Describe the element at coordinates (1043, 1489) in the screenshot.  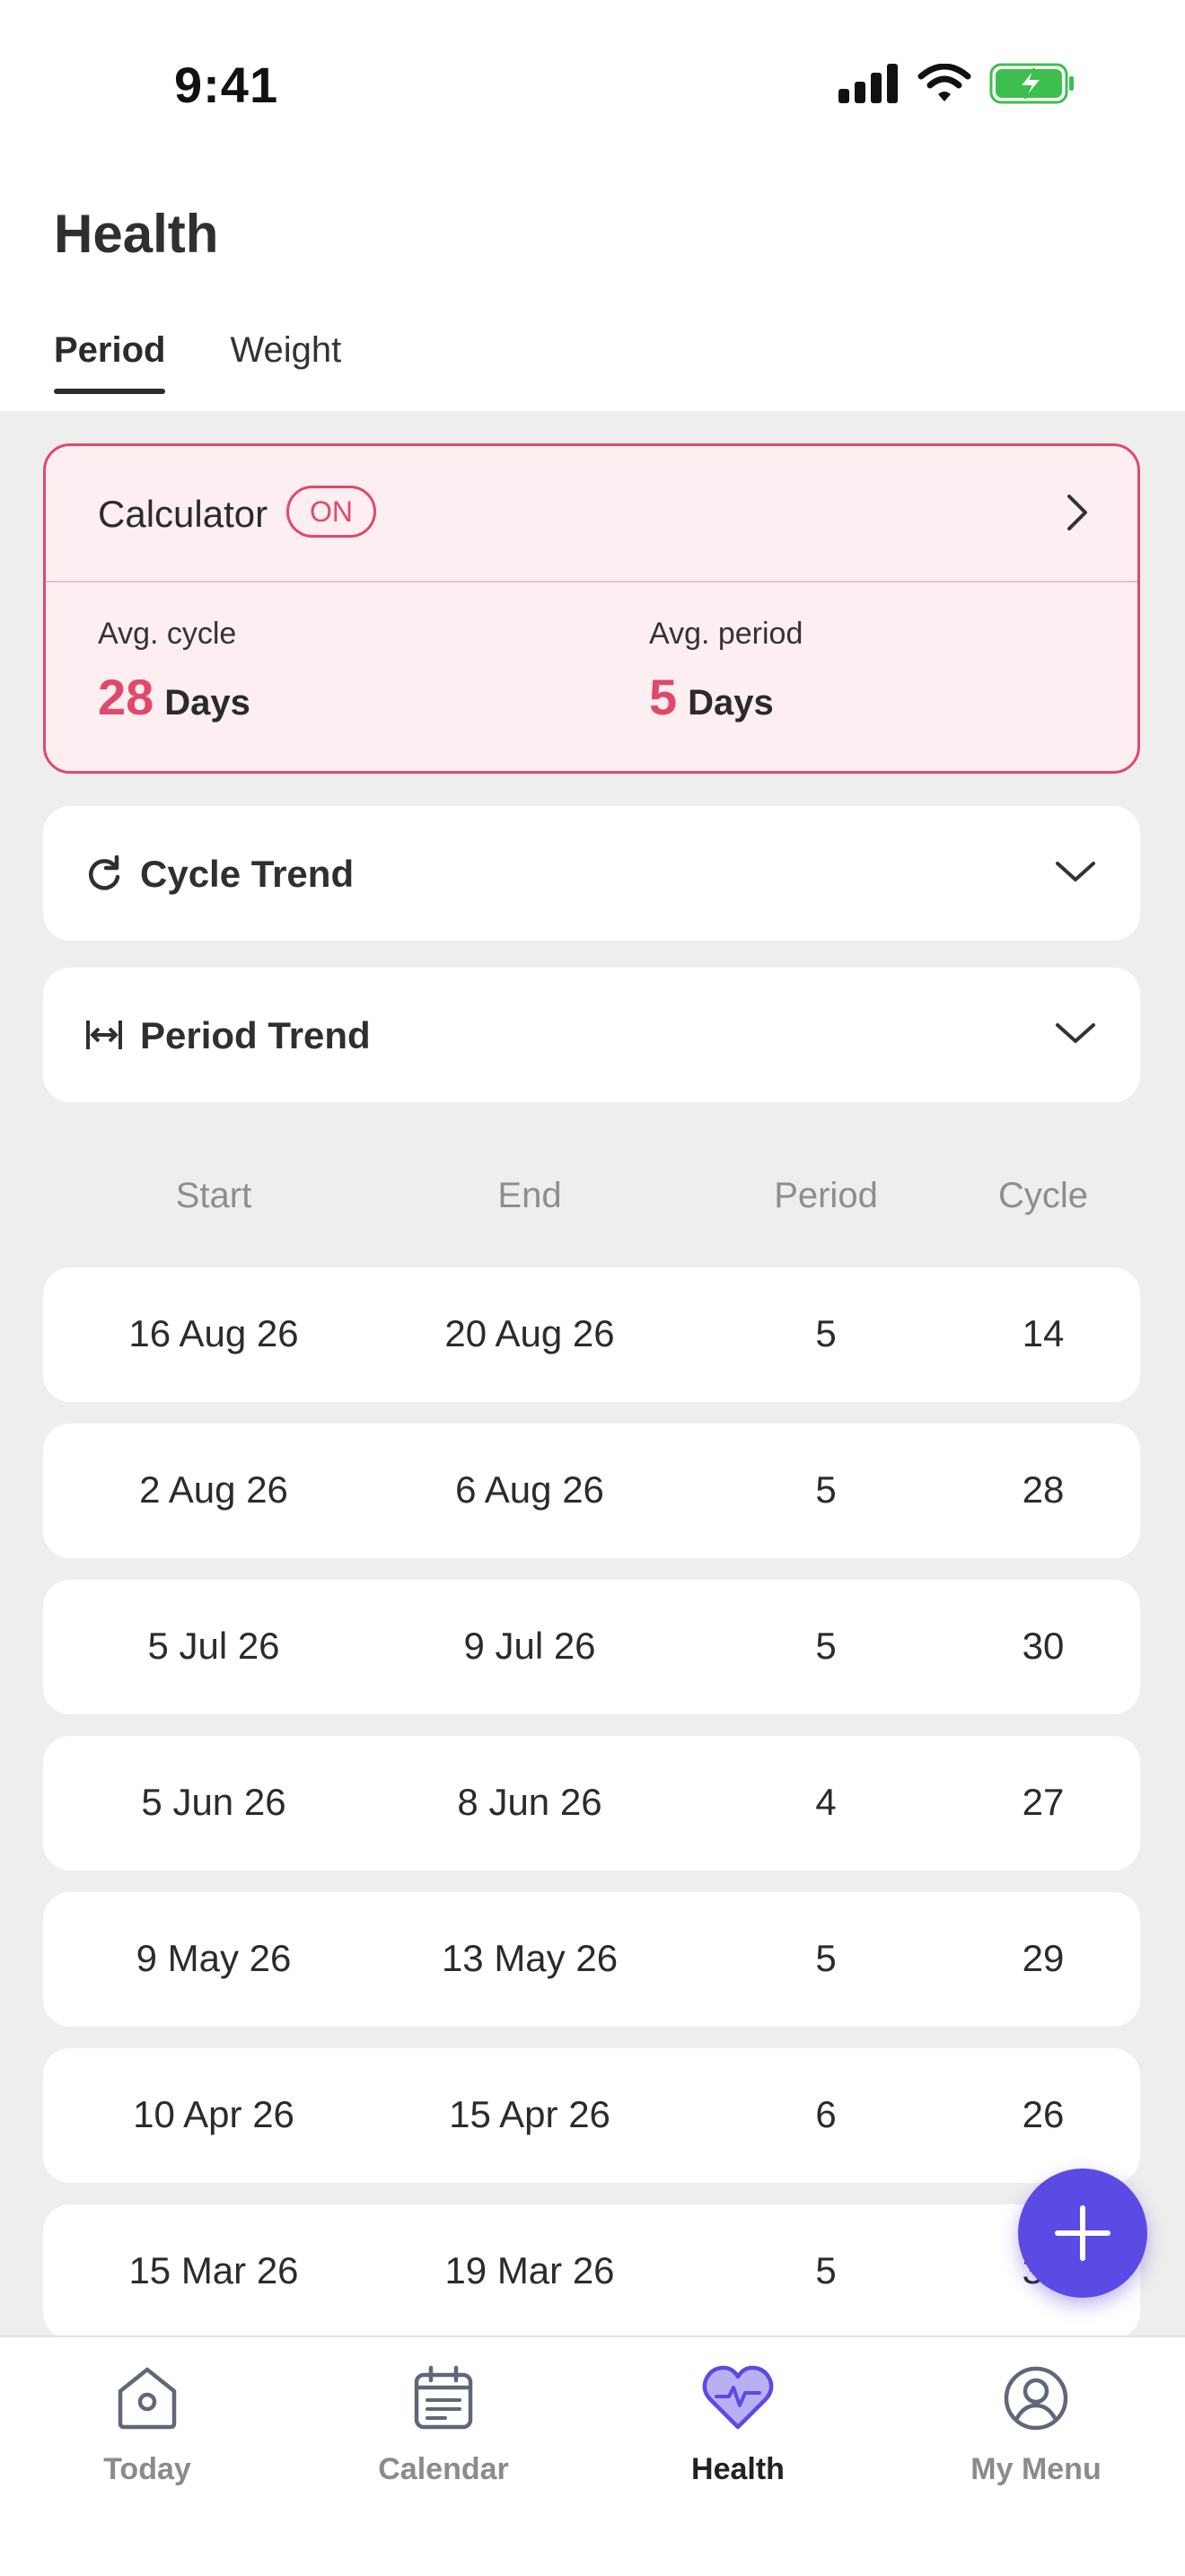
I see `cell-cycle: 28` at that location.